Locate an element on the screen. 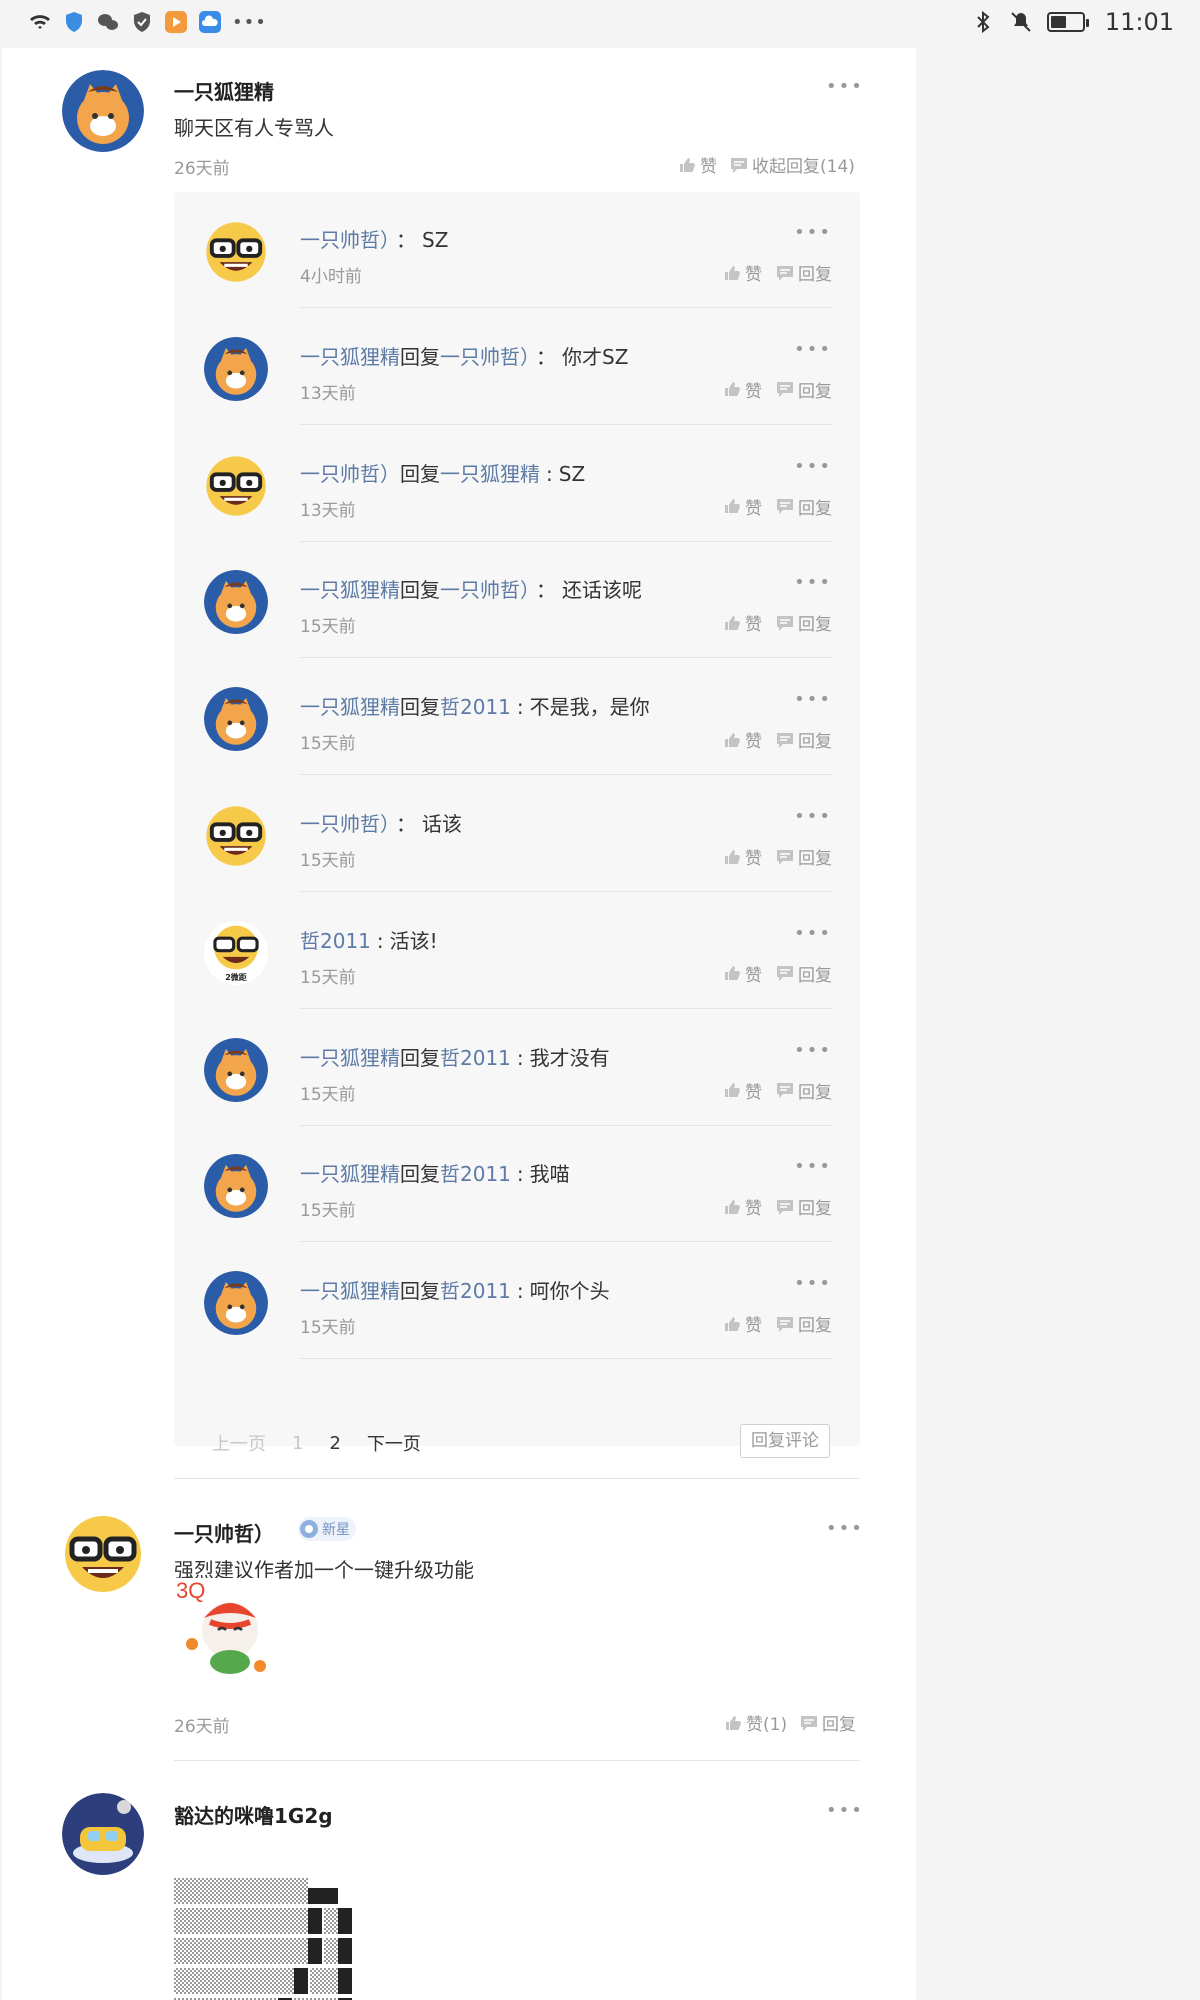 Image resolution: width=1200 pixels, height=2000 pixels. reply-text: 一只狐狸精回复哲2011: 我喵 is located at coordinates (435, 1172).